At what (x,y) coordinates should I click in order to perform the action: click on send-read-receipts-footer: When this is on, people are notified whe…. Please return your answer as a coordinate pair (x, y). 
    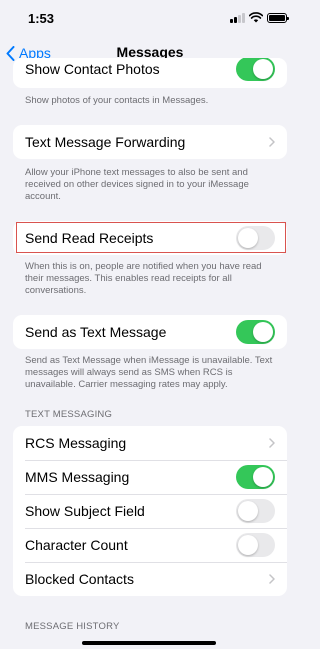
    Looking at the image, I should click on (143, 278).